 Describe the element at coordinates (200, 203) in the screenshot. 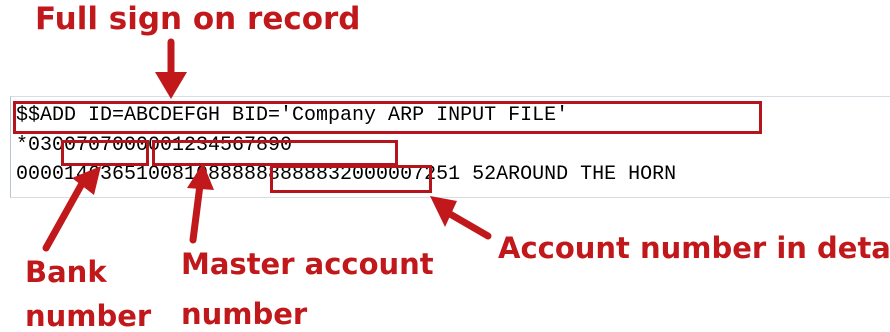

I see `master-account-arrow-icon` at that location.